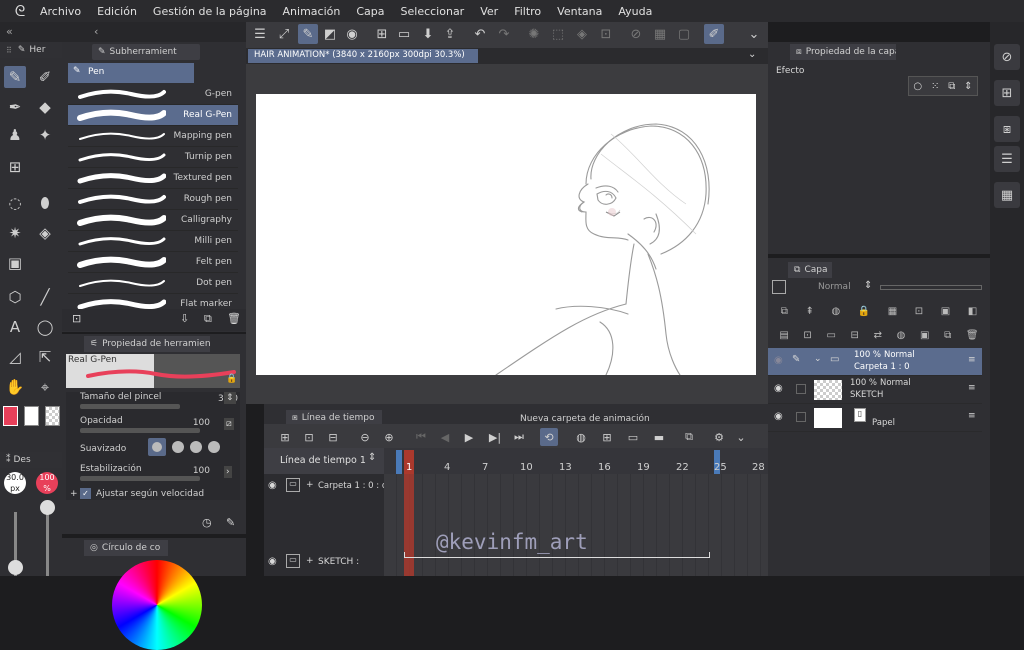  What do you see at coordinates (635, 11) in the screenshot?
I see `menu-ayuda: Ayuda` at bounding box center [635, 11].